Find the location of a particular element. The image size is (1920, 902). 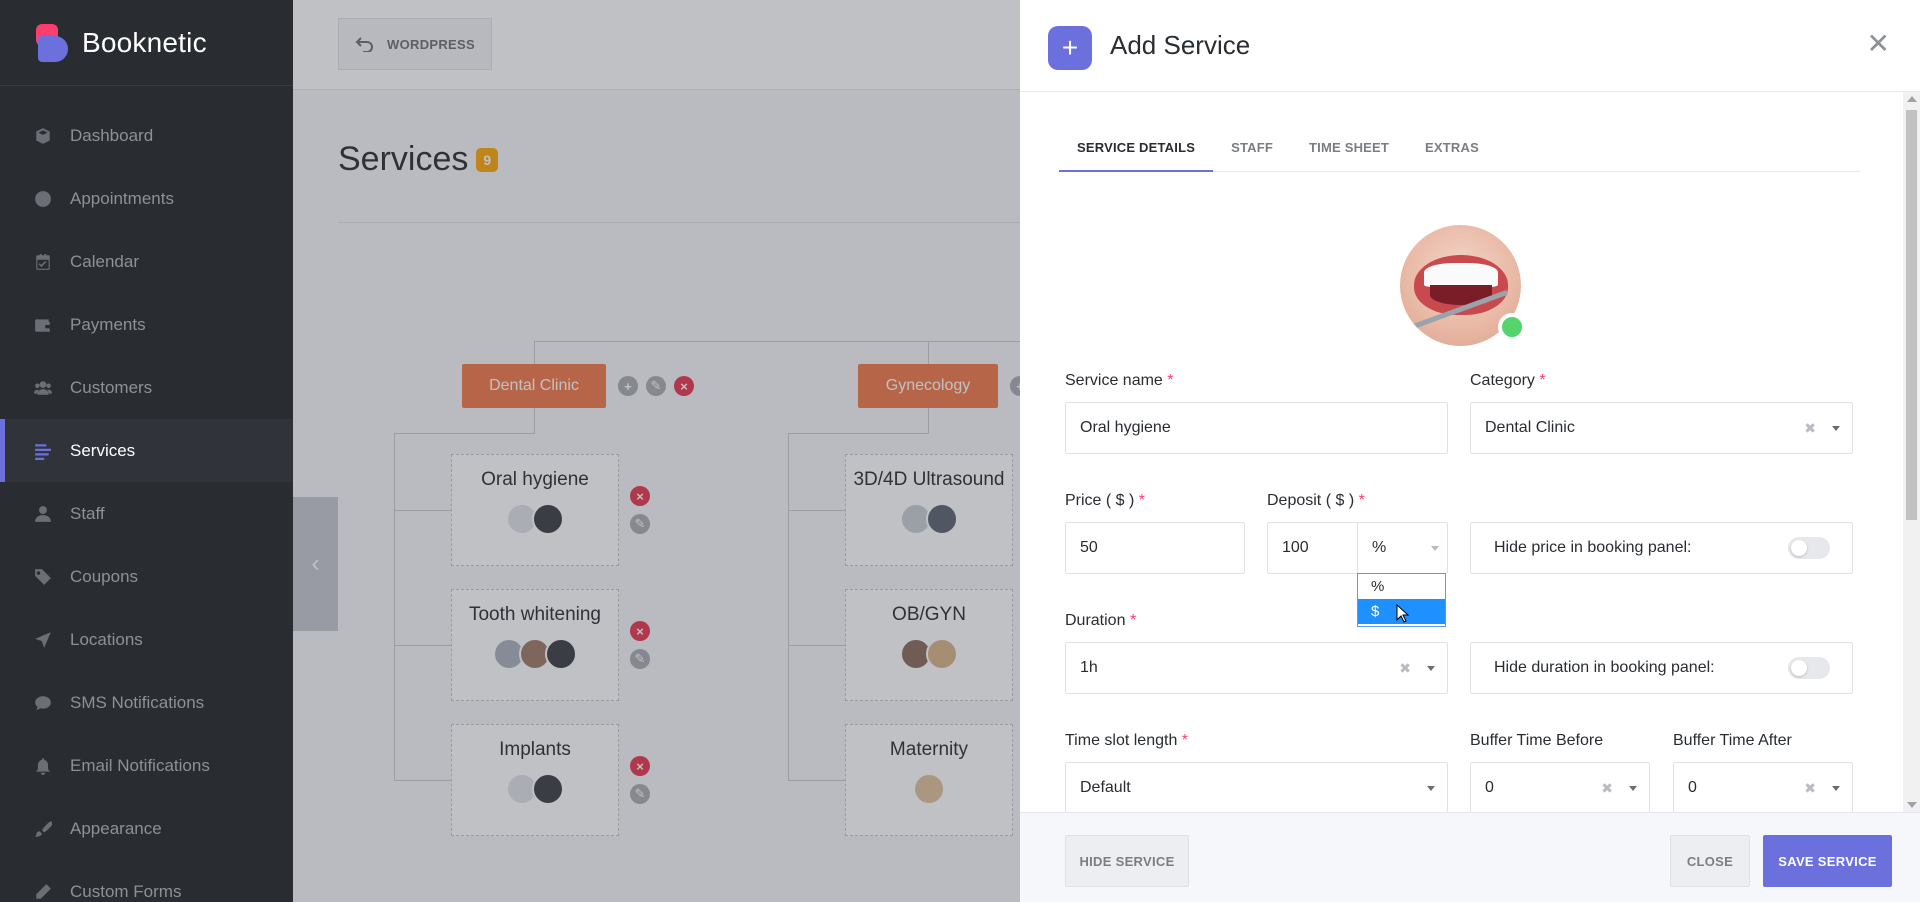

brand: Booknetic is located at coordinates (146, 43).